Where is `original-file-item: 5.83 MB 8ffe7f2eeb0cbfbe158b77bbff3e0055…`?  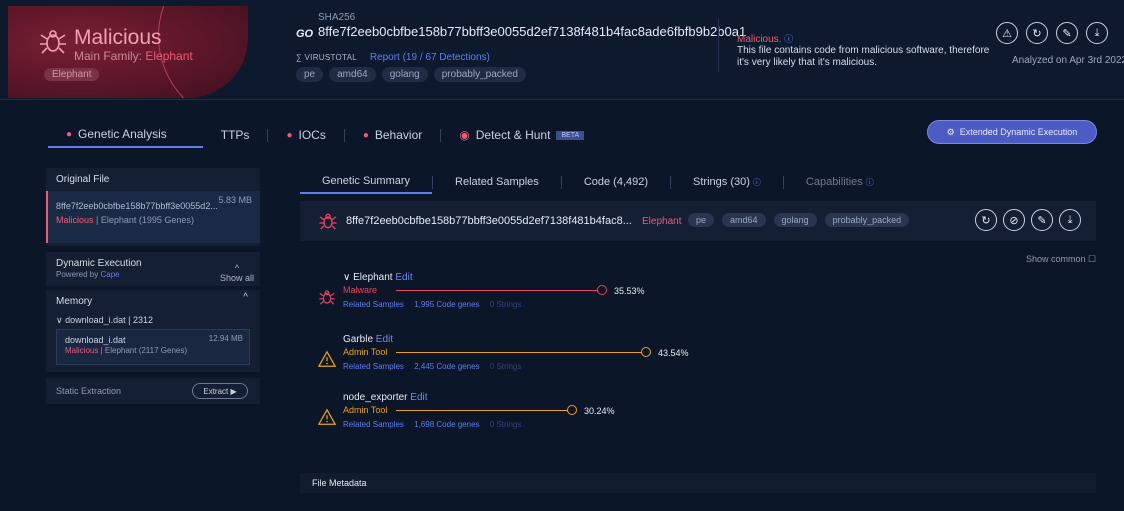 original-file-item: 5.83 MB 8ffe7f2eeb0cbfbe158b77bbff3e0055… is located at coordinates (153, 217).